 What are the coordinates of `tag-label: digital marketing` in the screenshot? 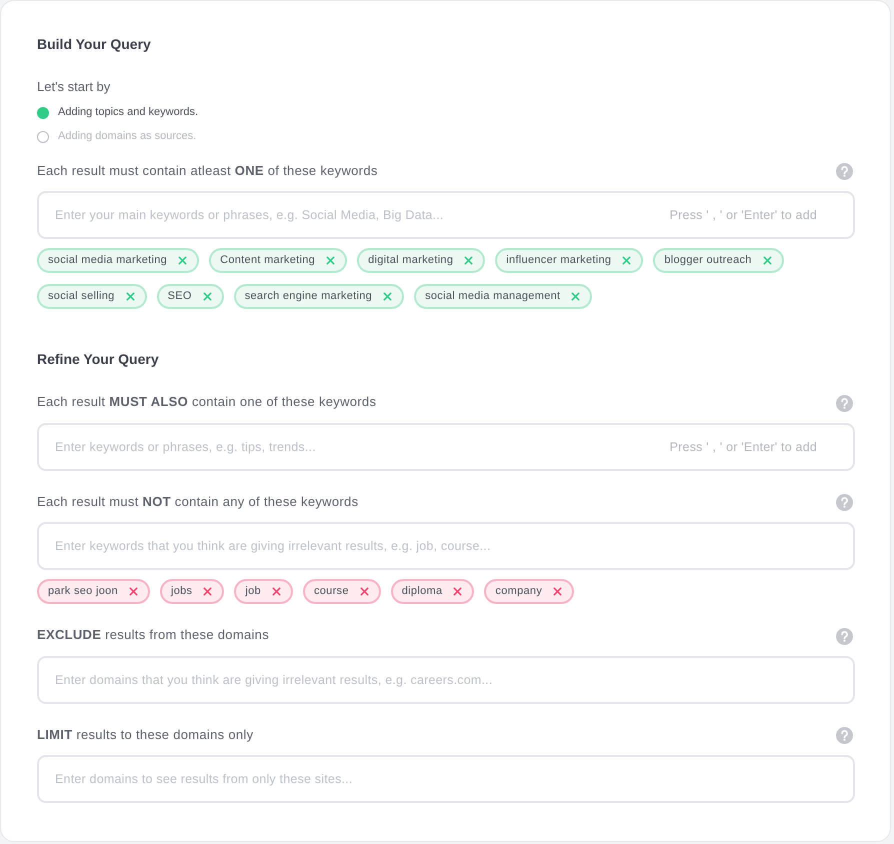 It's located at (411, 260).